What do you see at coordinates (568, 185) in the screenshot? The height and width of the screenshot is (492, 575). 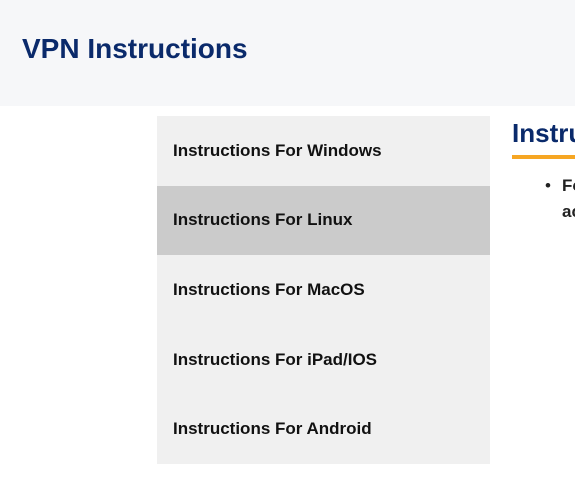 I see `list-item-text-line-1: Fo` at bounding box center [568, 185].